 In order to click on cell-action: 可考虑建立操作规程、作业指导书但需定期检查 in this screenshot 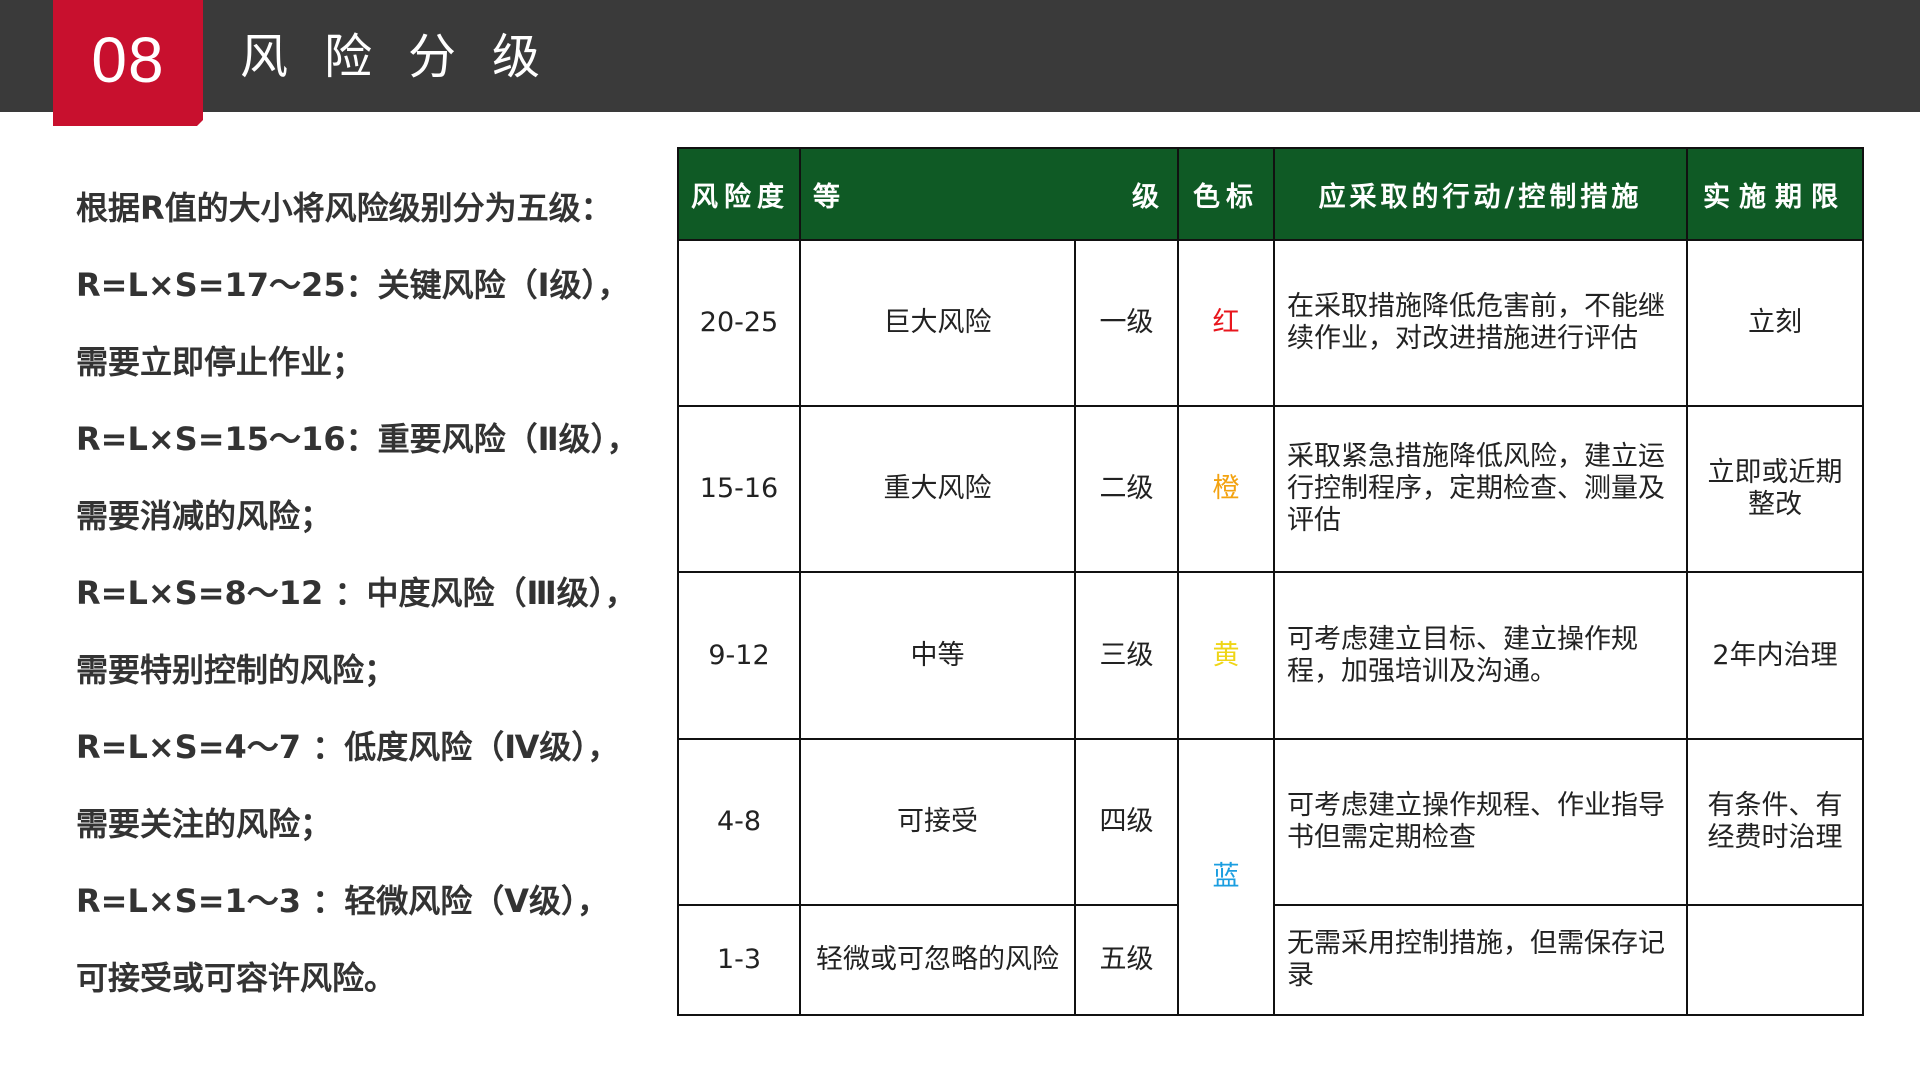, I will do `click(1480, 821)`.